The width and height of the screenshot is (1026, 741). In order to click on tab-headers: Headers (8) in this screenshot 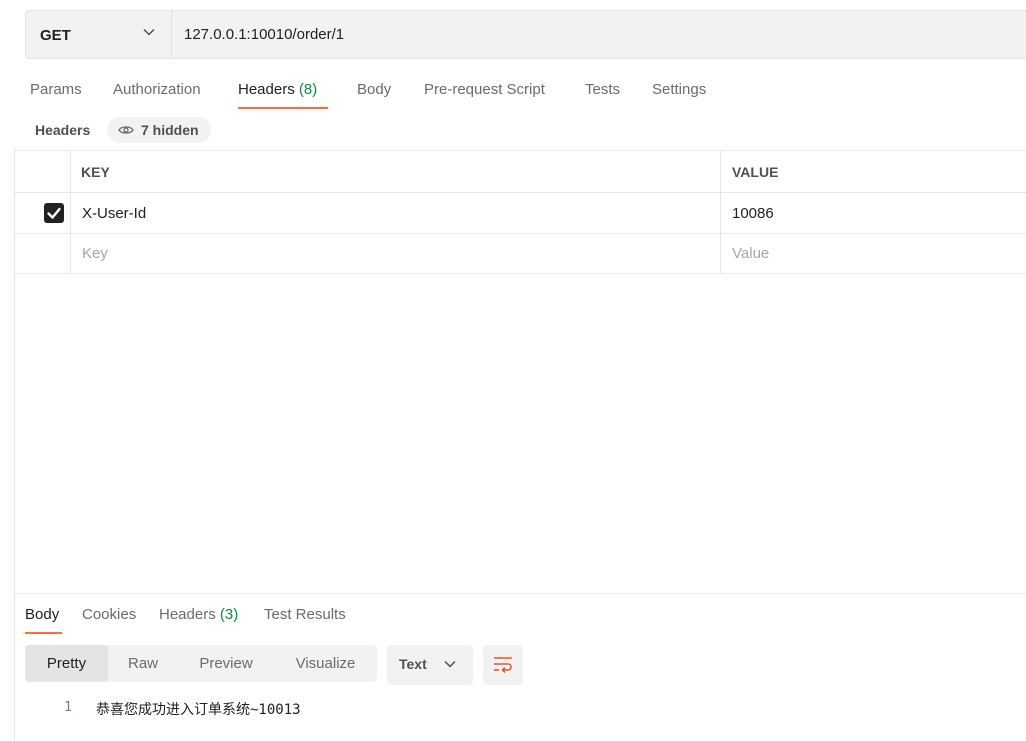, I will do `click(277, 89)`.